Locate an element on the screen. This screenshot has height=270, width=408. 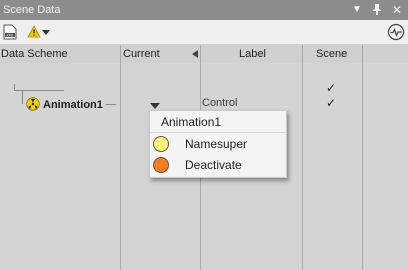
collapse-arrow-icon is located at coordinates (195, 54).